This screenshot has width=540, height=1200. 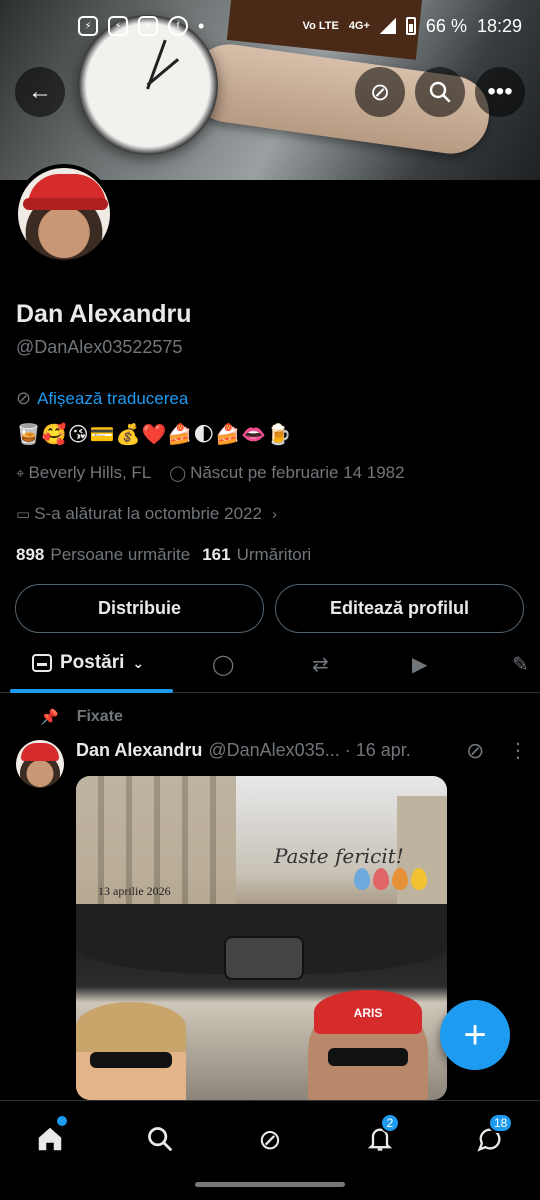 What do you see at coordinates (274, 514) in the screenshot?
I see `chevron-right-icon: ›` at bounding box center [274, 514].